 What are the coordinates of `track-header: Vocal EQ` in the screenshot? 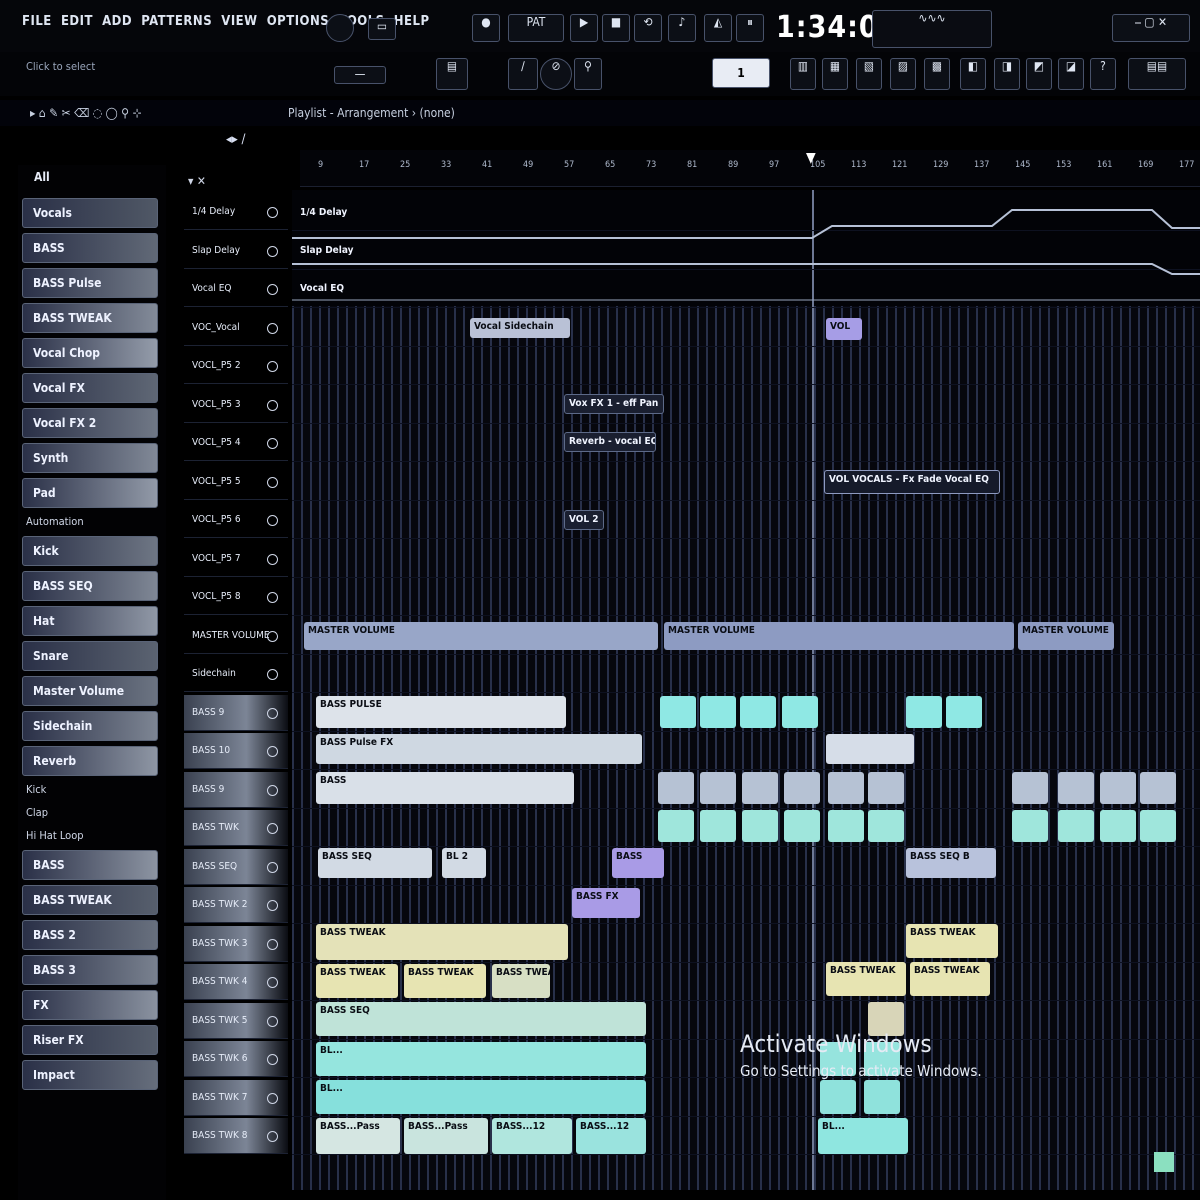 It's located at (236, 289).